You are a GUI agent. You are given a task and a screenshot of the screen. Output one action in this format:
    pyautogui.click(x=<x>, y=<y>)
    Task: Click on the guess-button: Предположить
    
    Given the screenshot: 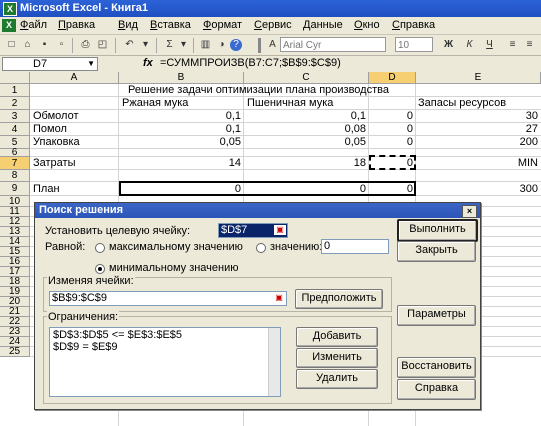 What is the action you would take?
    pyautogui.click(x=339, y=299)
    